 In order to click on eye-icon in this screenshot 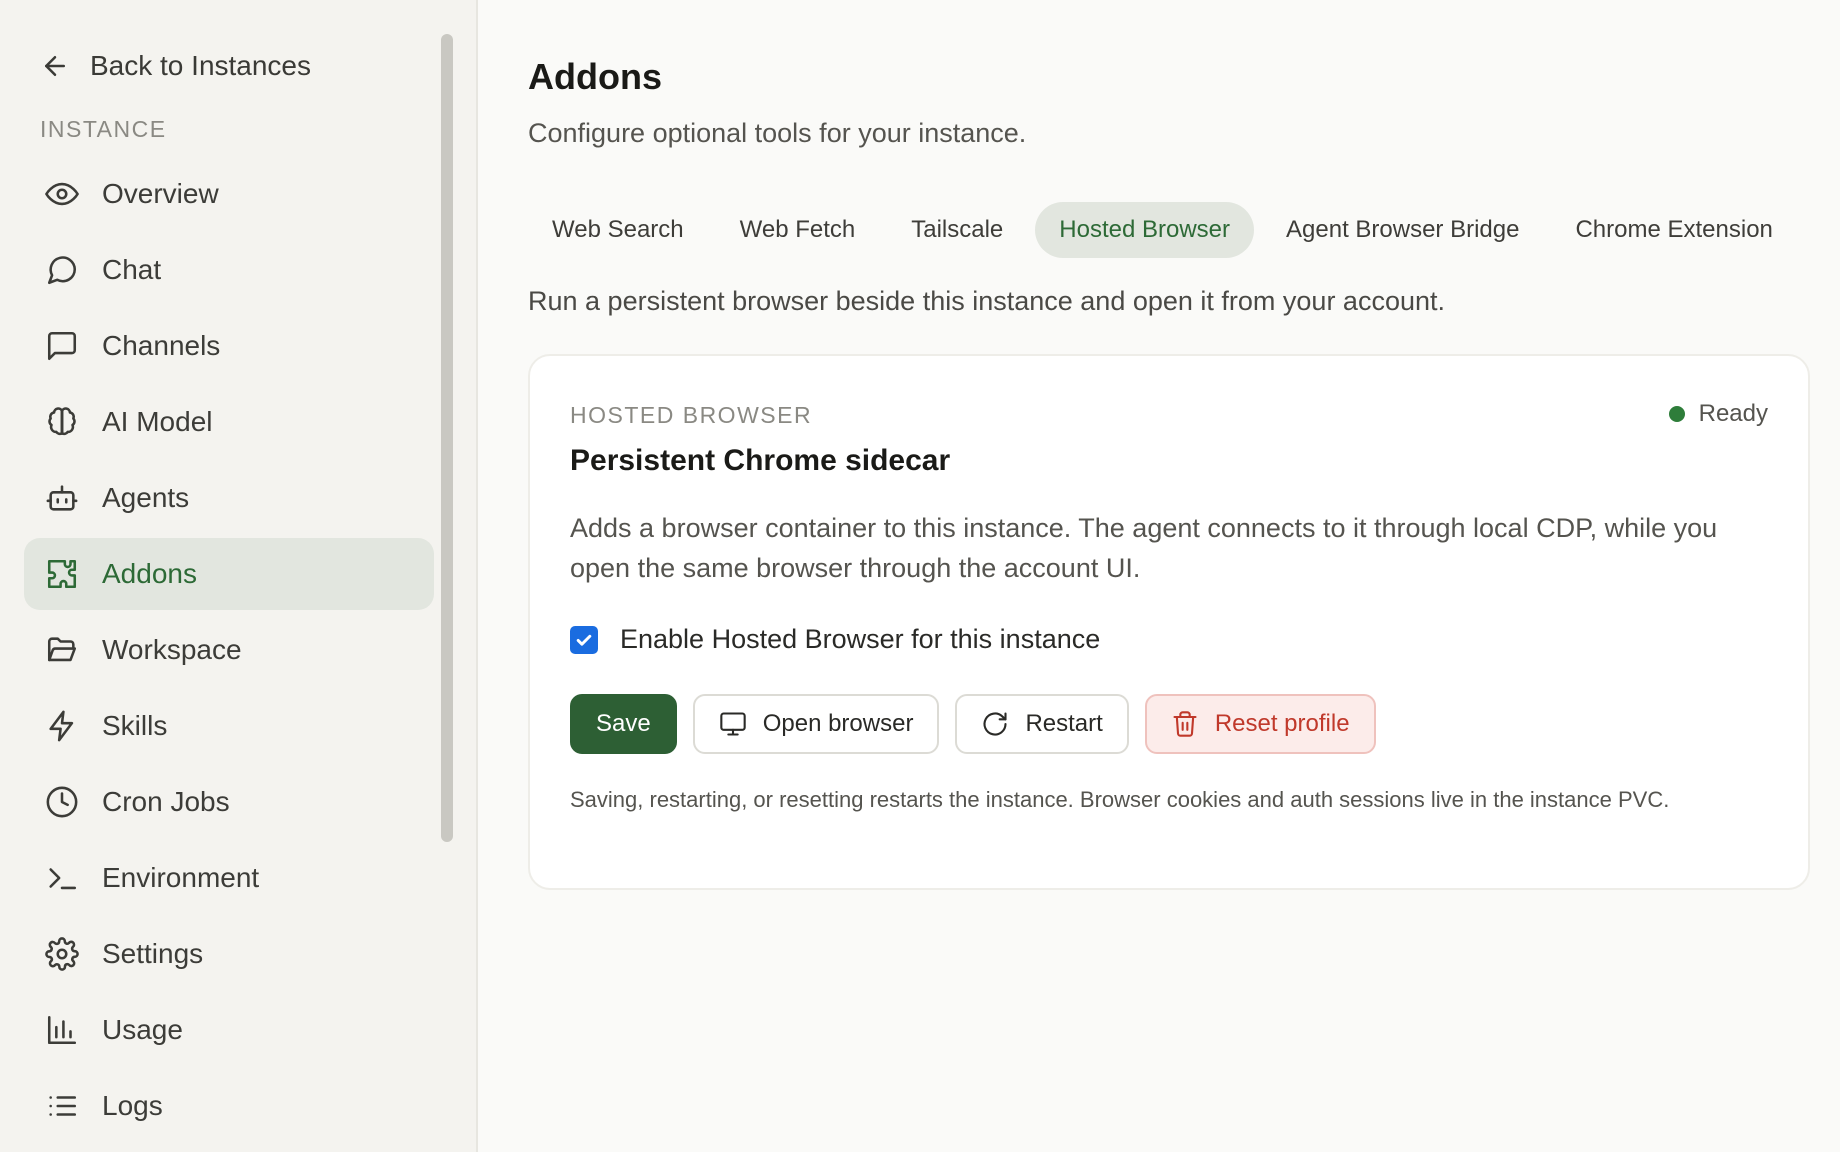, I will do `click(62, 194)`.